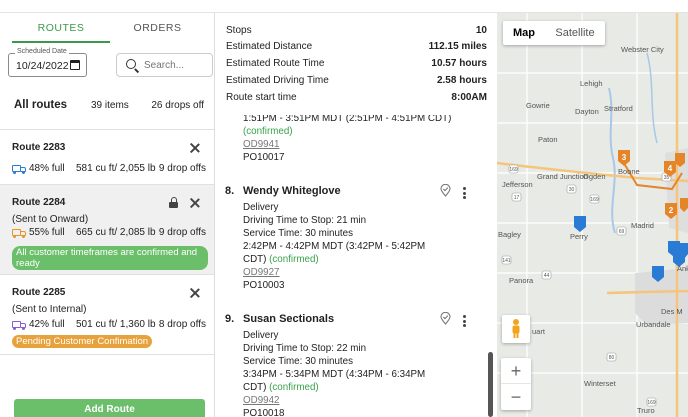 This screenshot has height=417, width=688. What do you see at coordinates (356, 30) in the screenshot?
I see `summary-stops: Stops 10` at bounding box center [356, 30].